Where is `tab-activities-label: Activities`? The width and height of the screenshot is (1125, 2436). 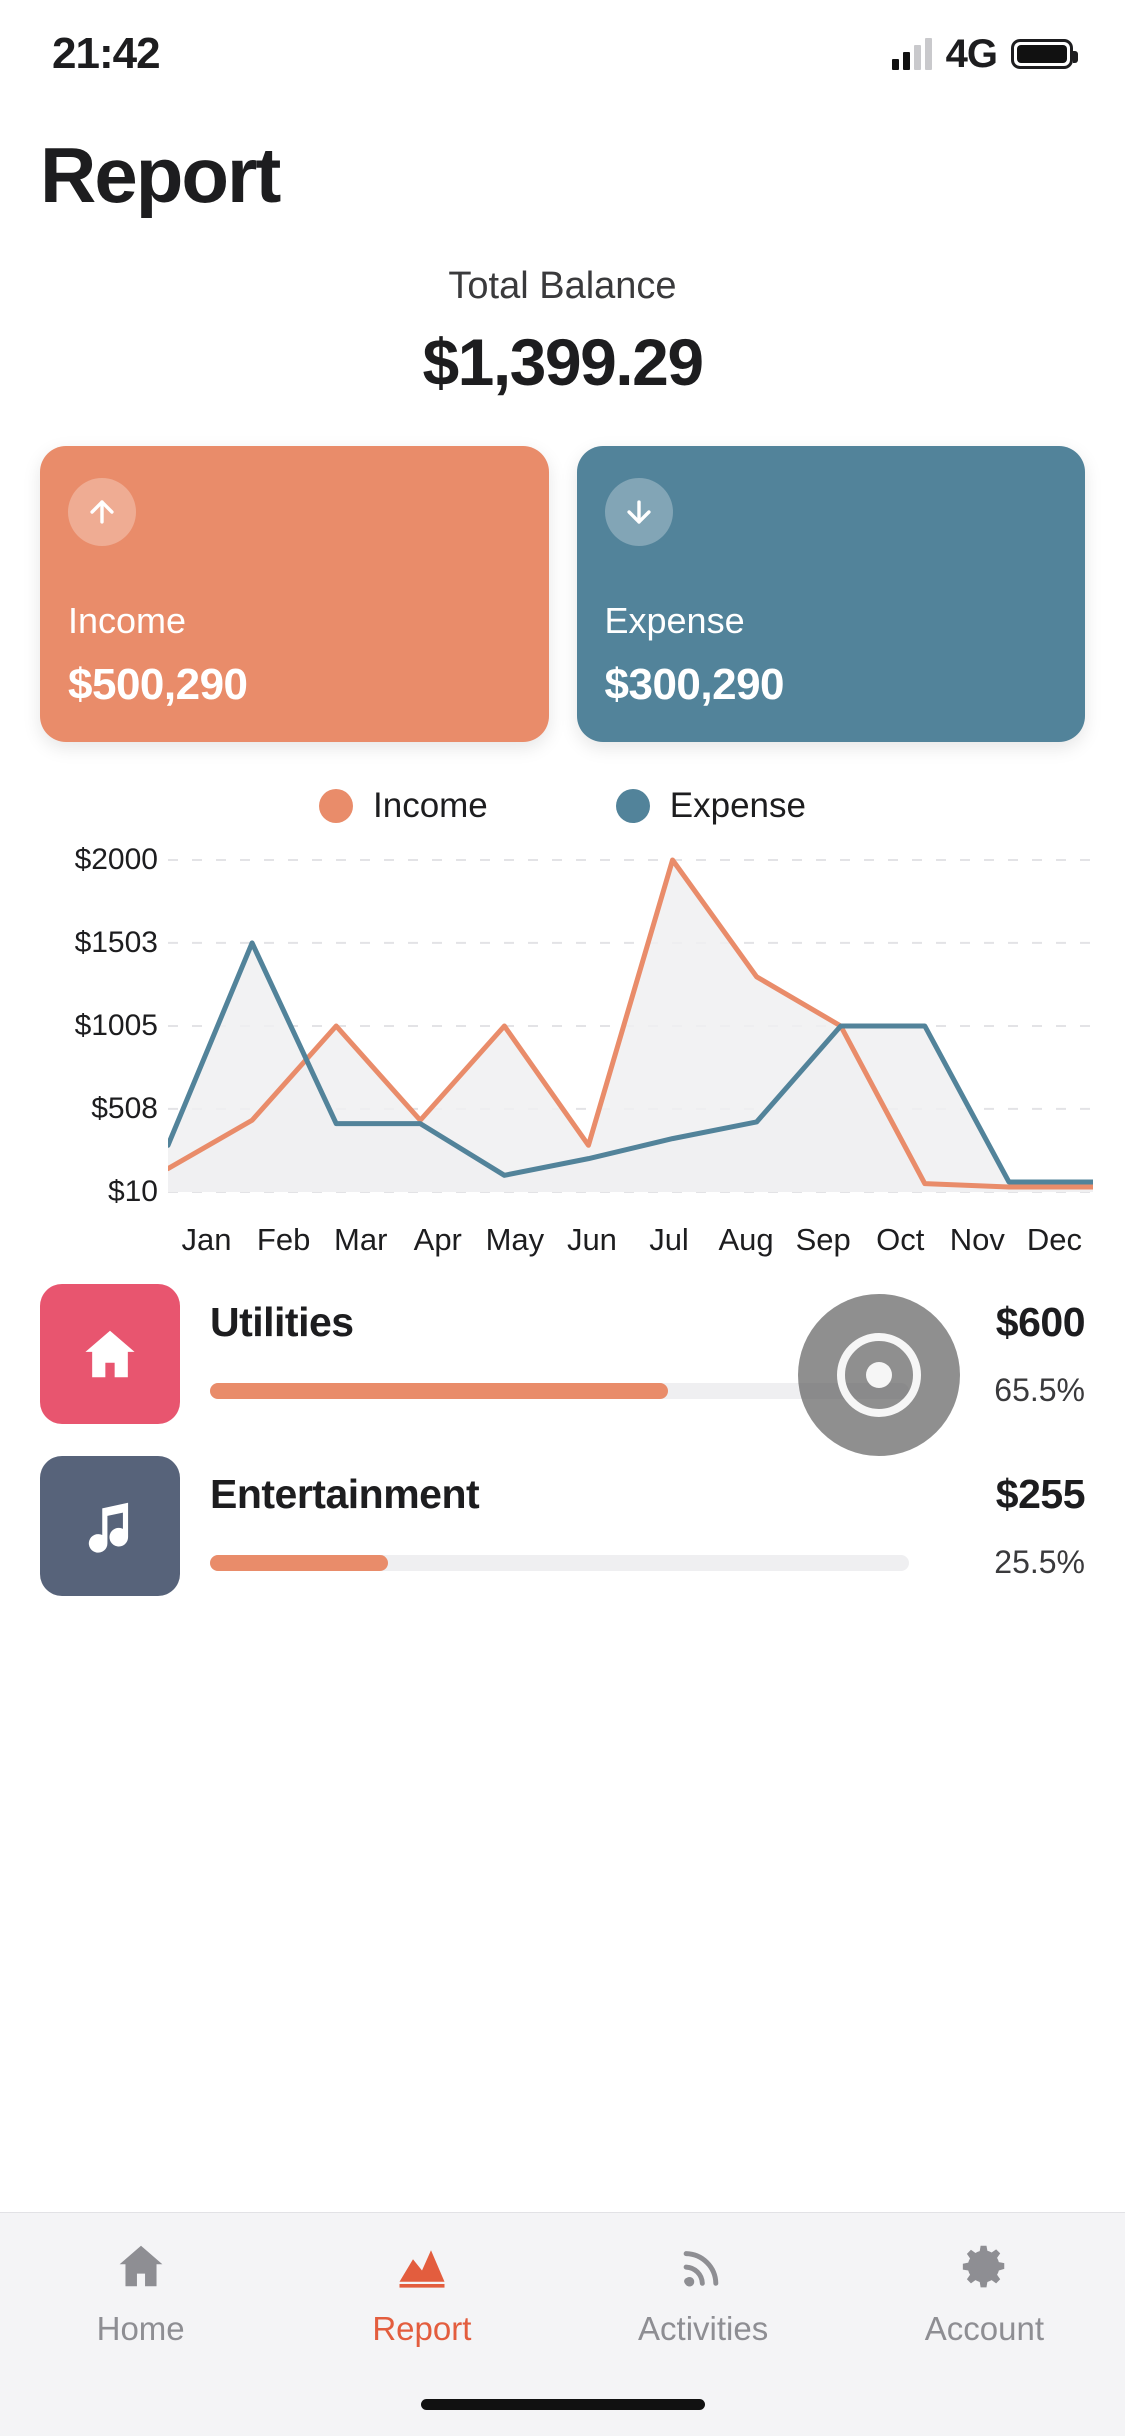 tab-activities-label: Activities is located at coordinates (703, 2328).